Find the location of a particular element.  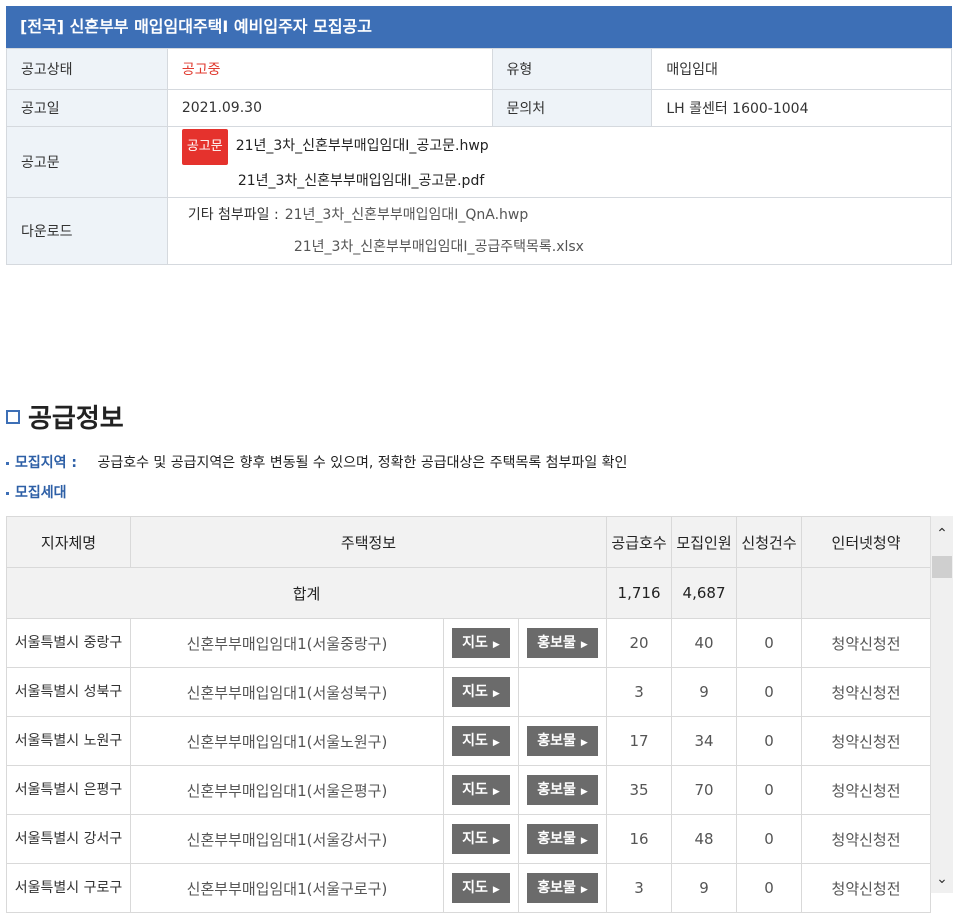

sum-supply: 1,716 is located at coordinates (639, 593).